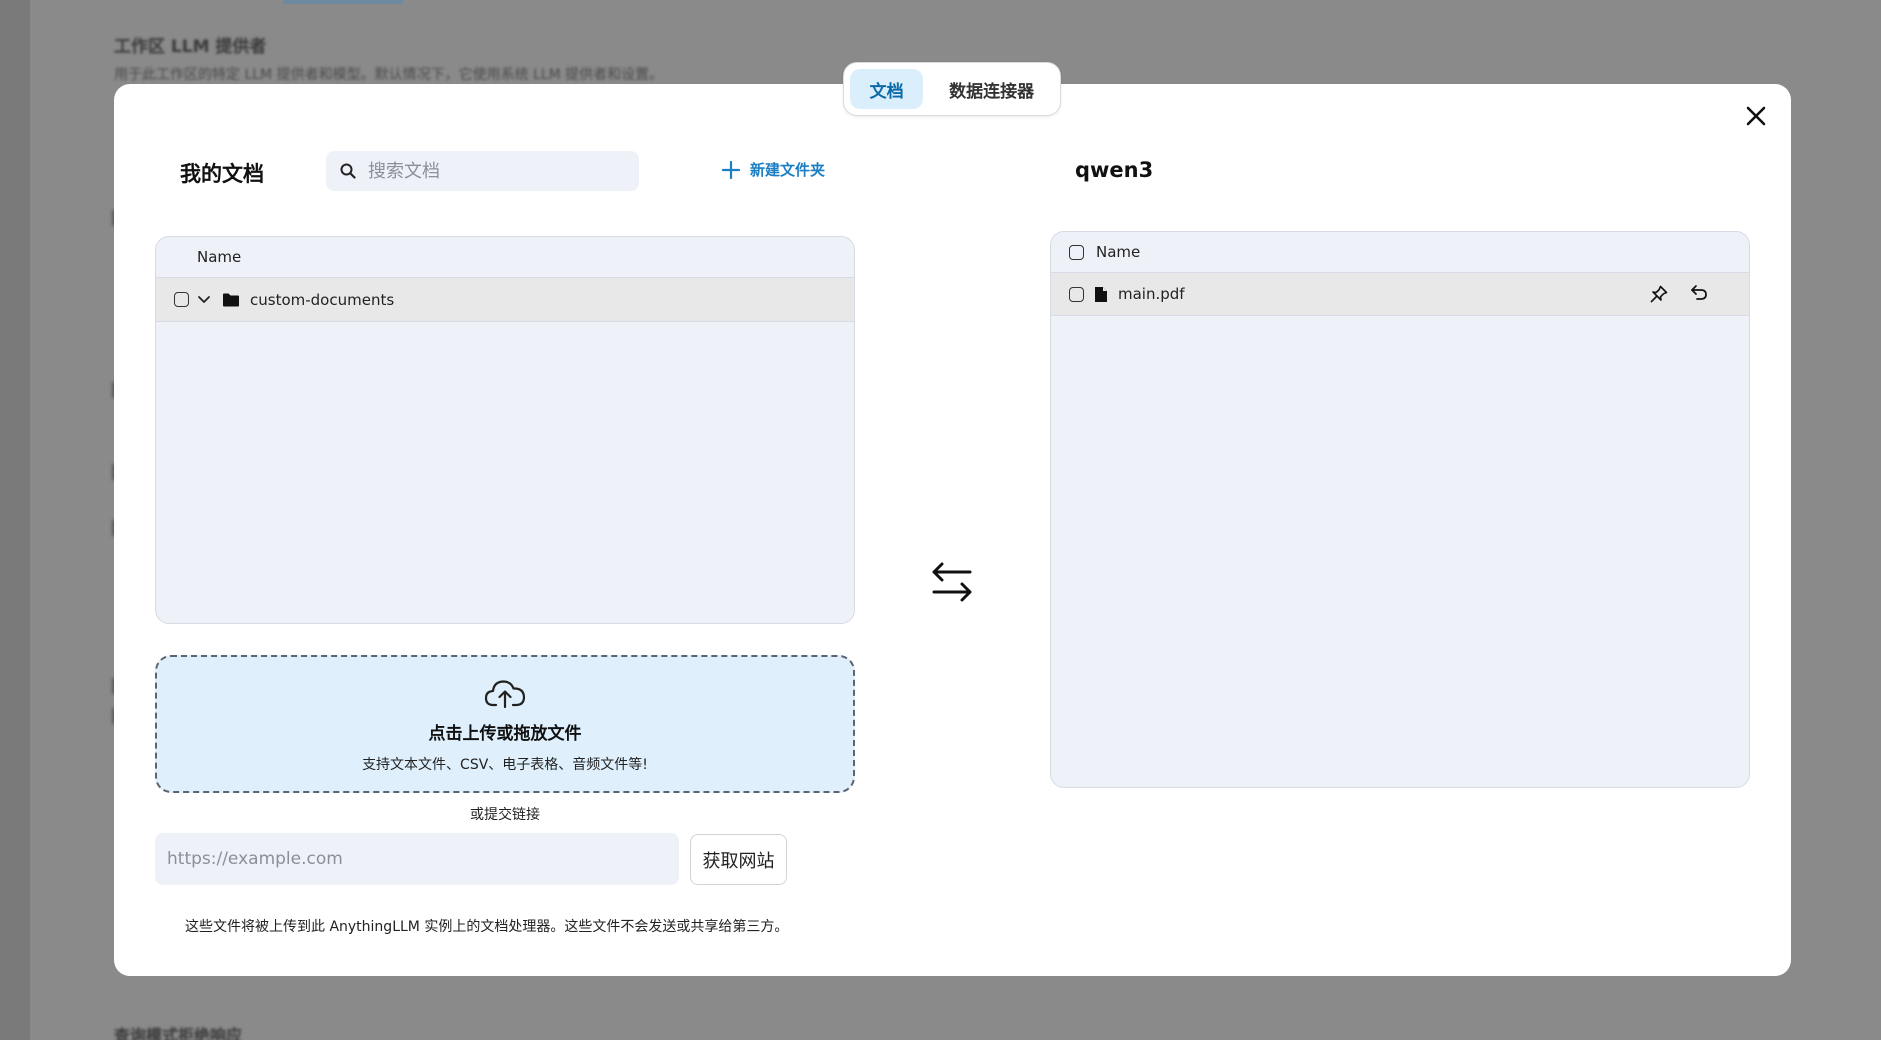 This screenshot has height=1040, width=1881. What do you see at coordinates (505, 734) in the screenshot?
I see `upload-title: 点击上传或拖放文件` at bounding box center [505, 734].